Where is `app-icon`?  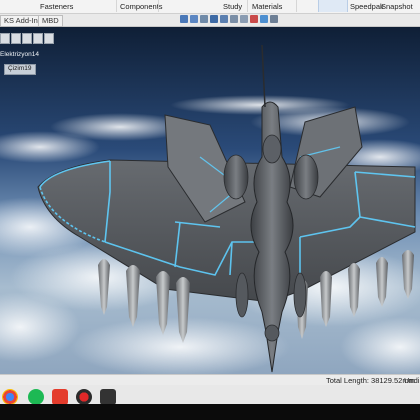 app-icon is located at coordinates (60, 397).